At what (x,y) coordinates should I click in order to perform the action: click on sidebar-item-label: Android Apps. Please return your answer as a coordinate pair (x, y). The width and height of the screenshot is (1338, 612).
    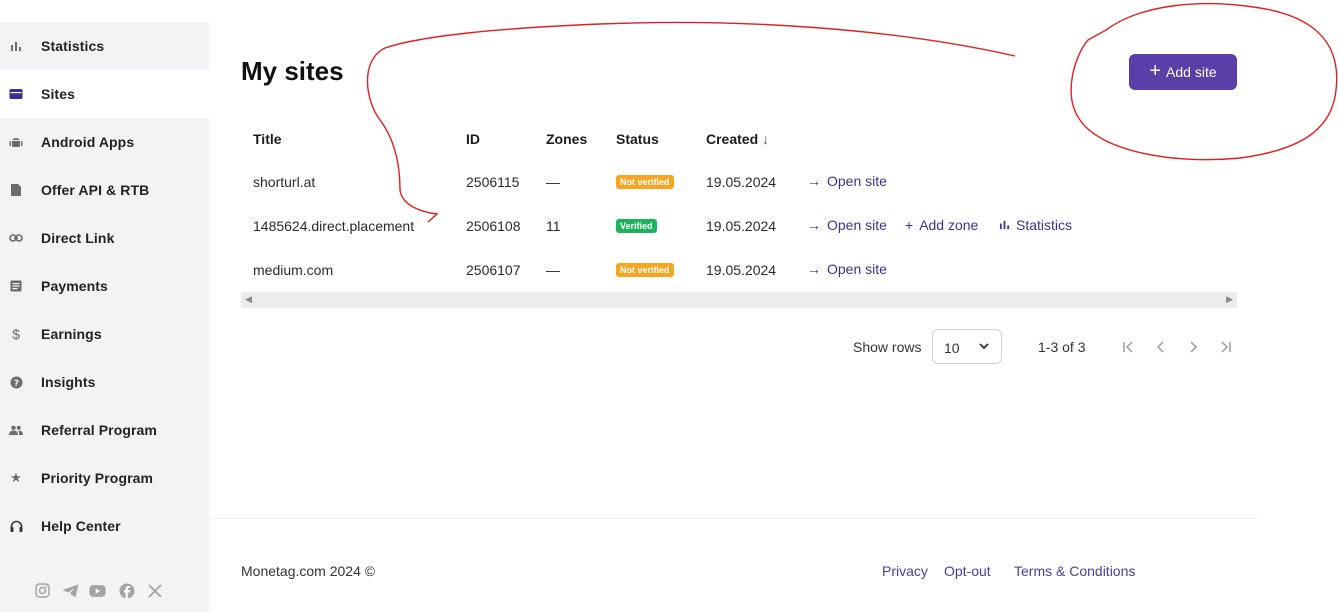
    Looking at the image, I should click on (88, 142).